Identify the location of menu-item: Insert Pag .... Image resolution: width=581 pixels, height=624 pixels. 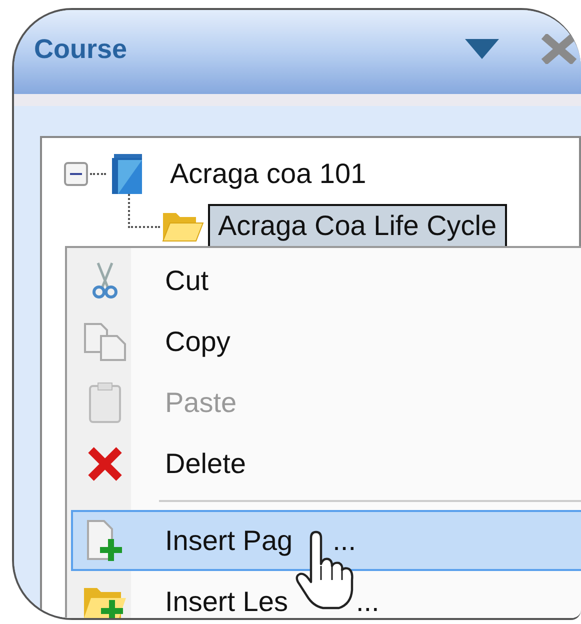
(326, 540).